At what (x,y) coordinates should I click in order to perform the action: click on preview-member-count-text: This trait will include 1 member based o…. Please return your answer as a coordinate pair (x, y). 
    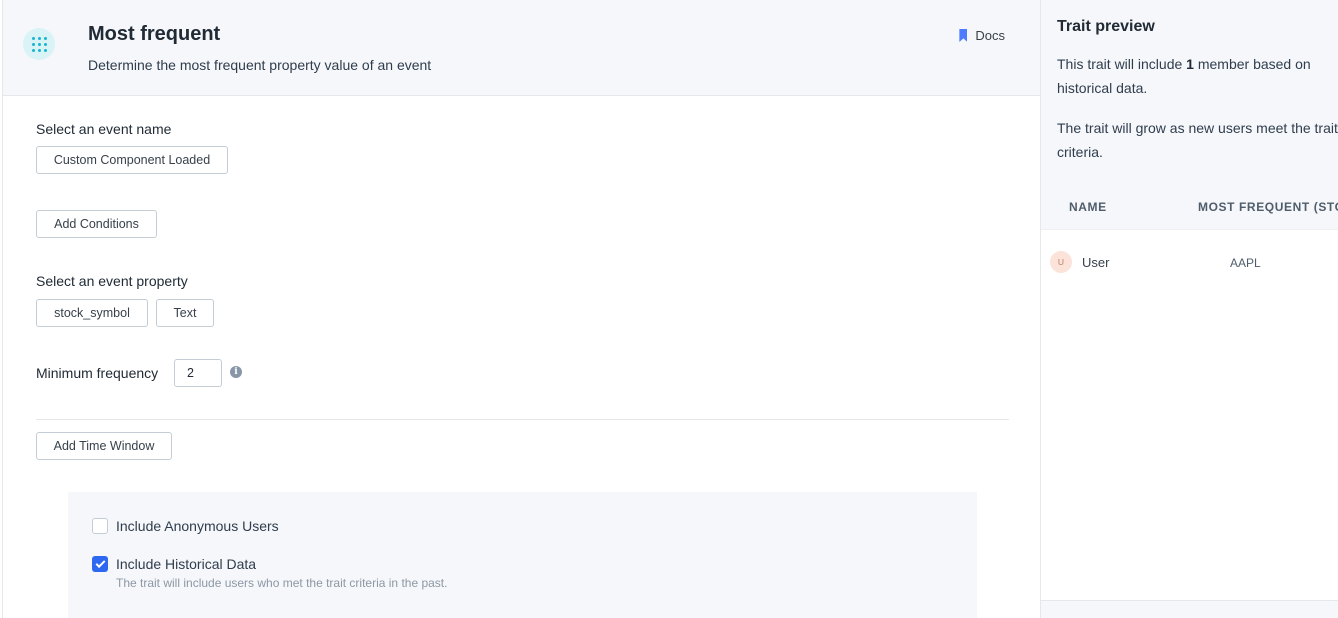
    Looking at the image, I should click on (1184, 76).